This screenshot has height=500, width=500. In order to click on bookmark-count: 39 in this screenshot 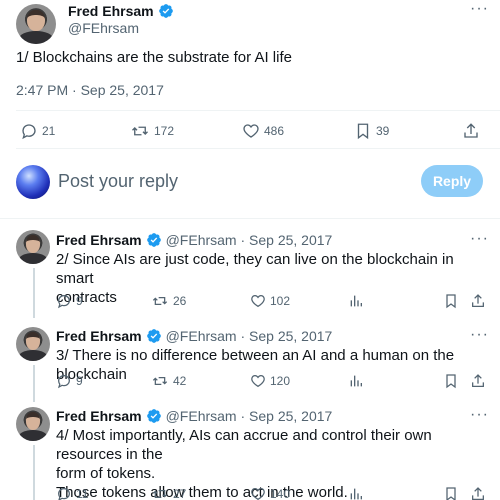, I will do `click(383, 131)`.